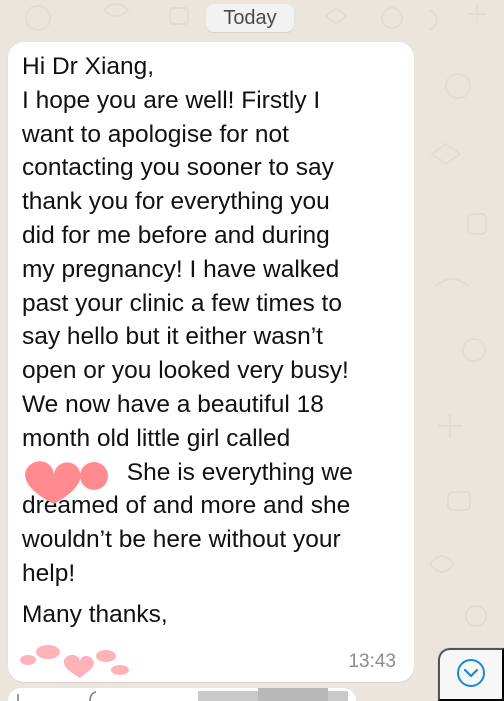 The image size is (504, 701). I want to click on redacted-signature-overlay, so click(74, 661).